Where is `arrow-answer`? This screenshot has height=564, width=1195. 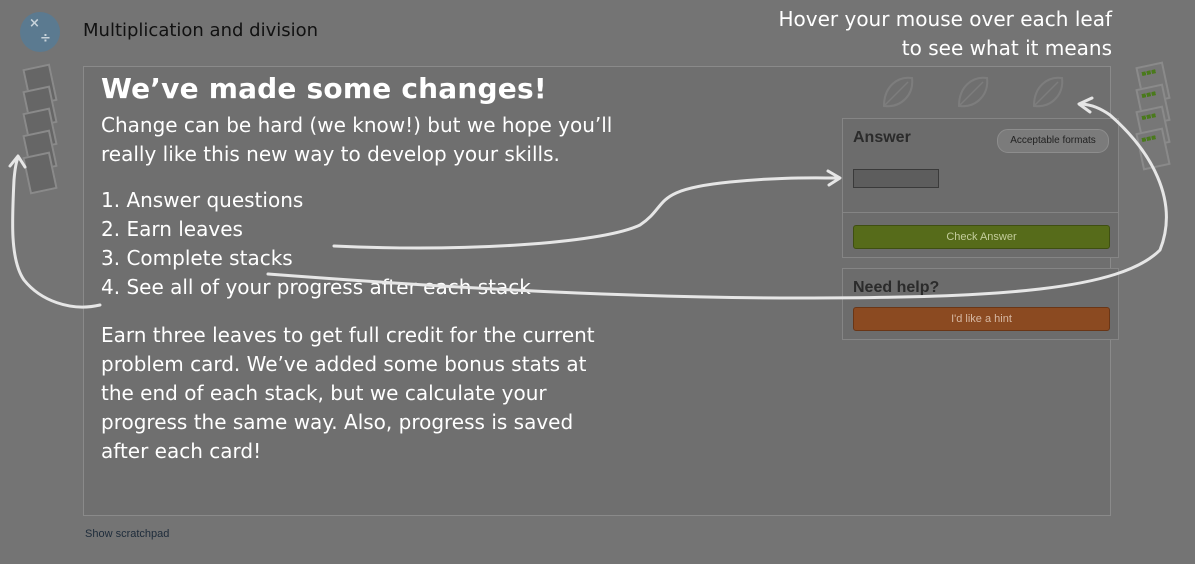
arrow-answer is located at coordinates (586, 213).